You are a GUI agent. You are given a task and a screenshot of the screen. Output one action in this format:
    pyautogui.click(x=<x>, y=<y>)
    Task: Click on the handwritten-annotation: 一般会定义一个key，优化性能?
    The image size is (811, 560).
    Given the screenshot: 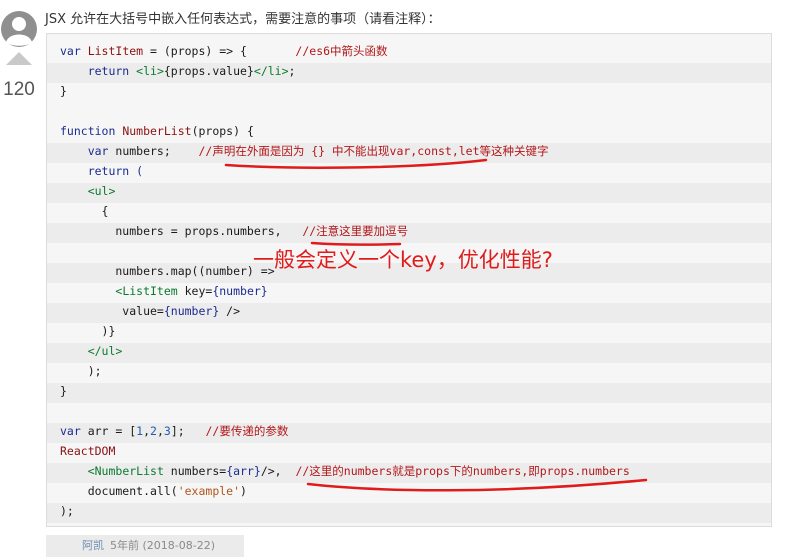 What is the action you would take?
    pyautogui.click(x=403, y=260)
    